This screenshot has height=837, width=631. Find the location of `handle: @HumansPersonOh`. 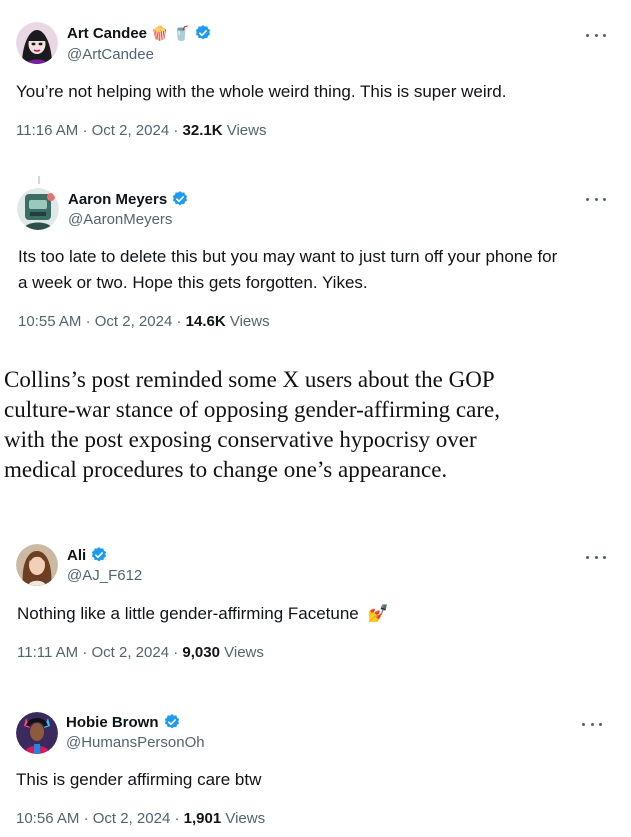

handle: @HumansPersonOh is located at coordinates (135, 742).